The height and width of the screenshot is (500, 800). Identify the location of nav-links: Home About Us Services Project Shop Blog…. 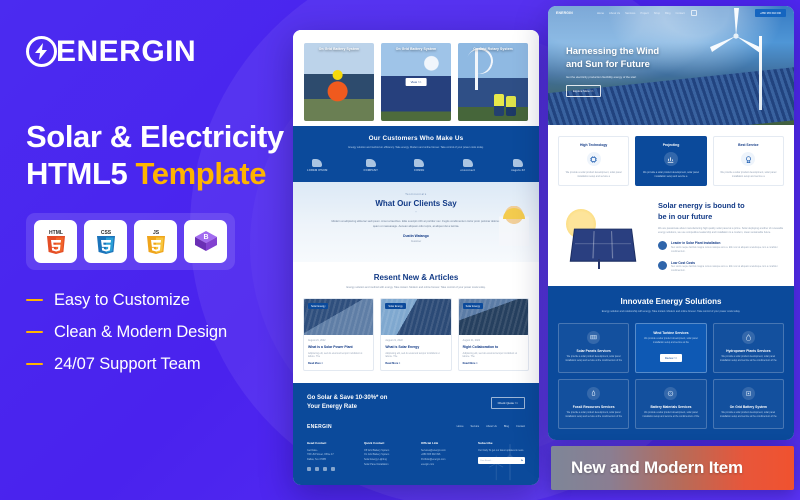
(641, 13).